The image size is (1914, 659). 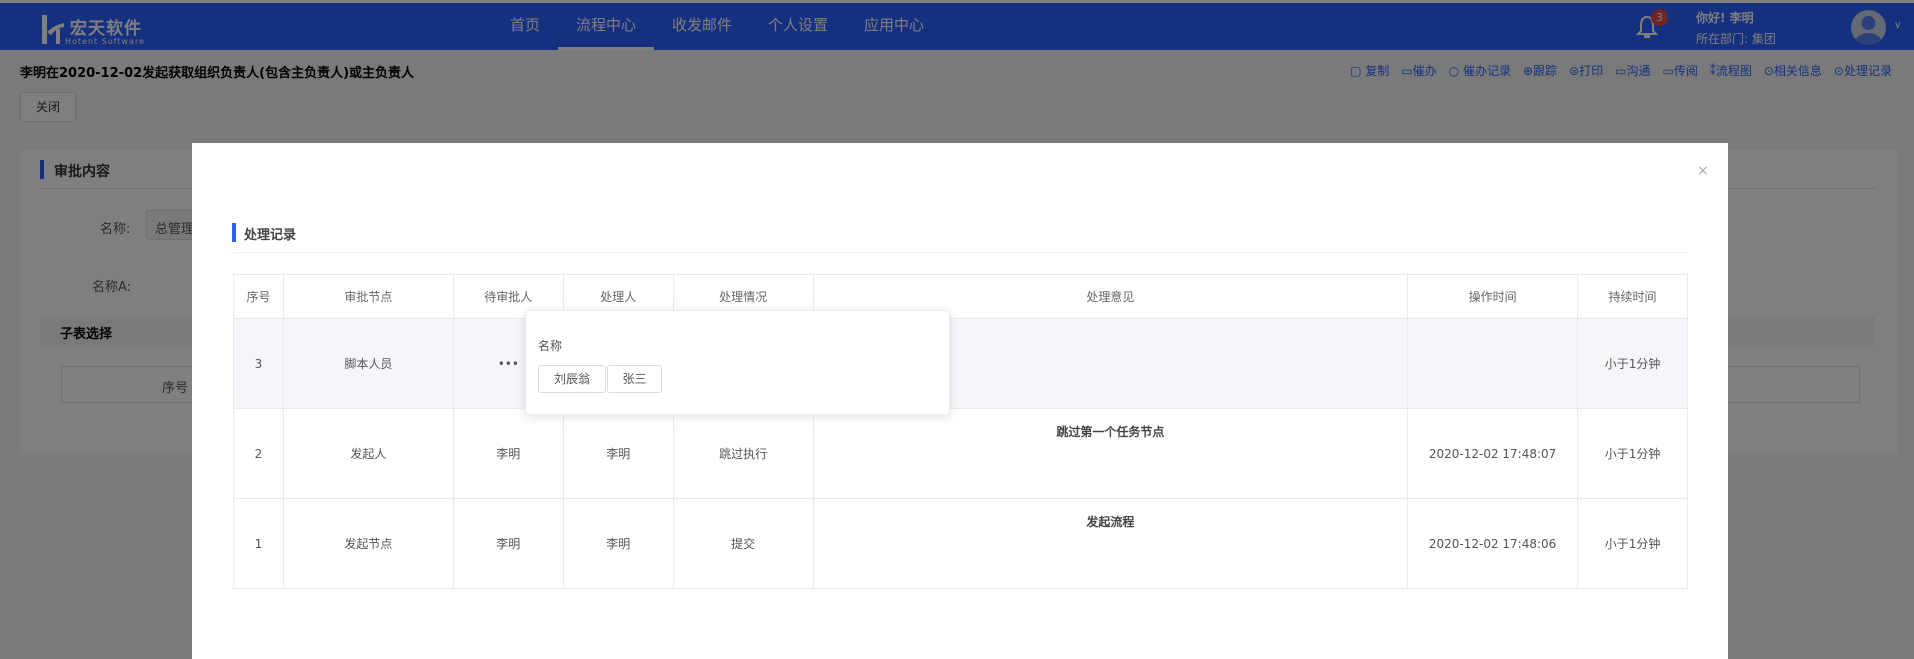 What do you see at coordinates (258, 296) in the screenshot?
I see `col-header: 序号` at bounding box center [258, 296].